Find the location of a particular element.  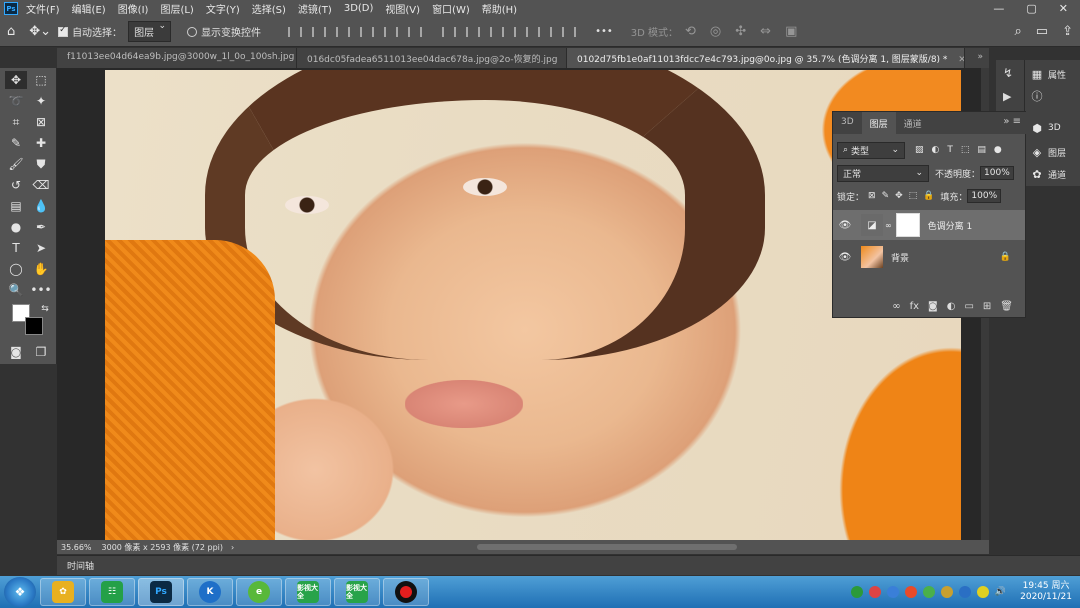

distribute-right-icon is located at coordinates (569, 31).